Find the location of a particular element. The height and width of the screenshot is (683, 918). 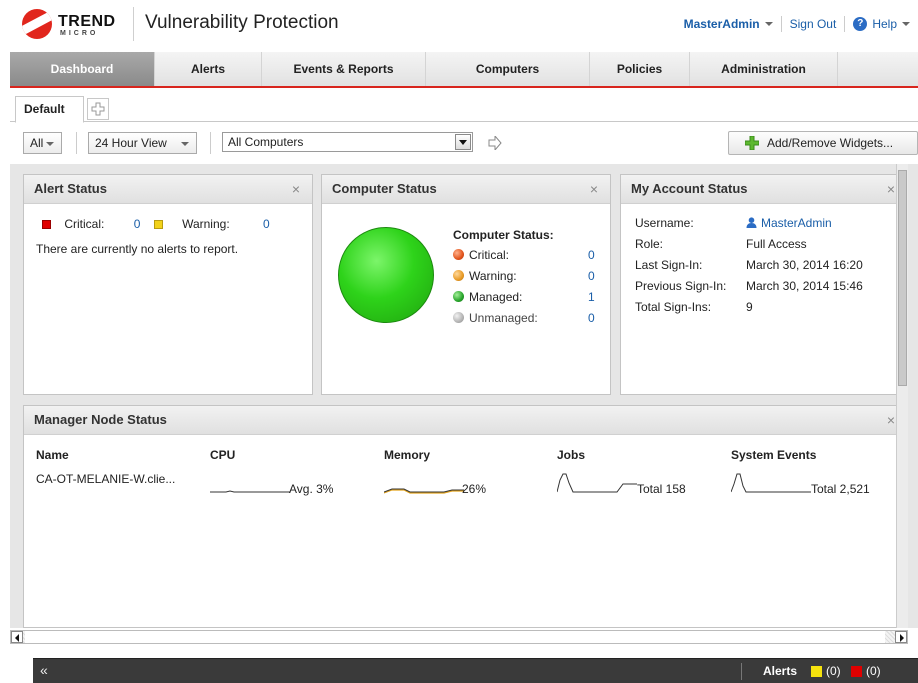

time-view-select: 24 Hour View is located at coordinates (142, 143).